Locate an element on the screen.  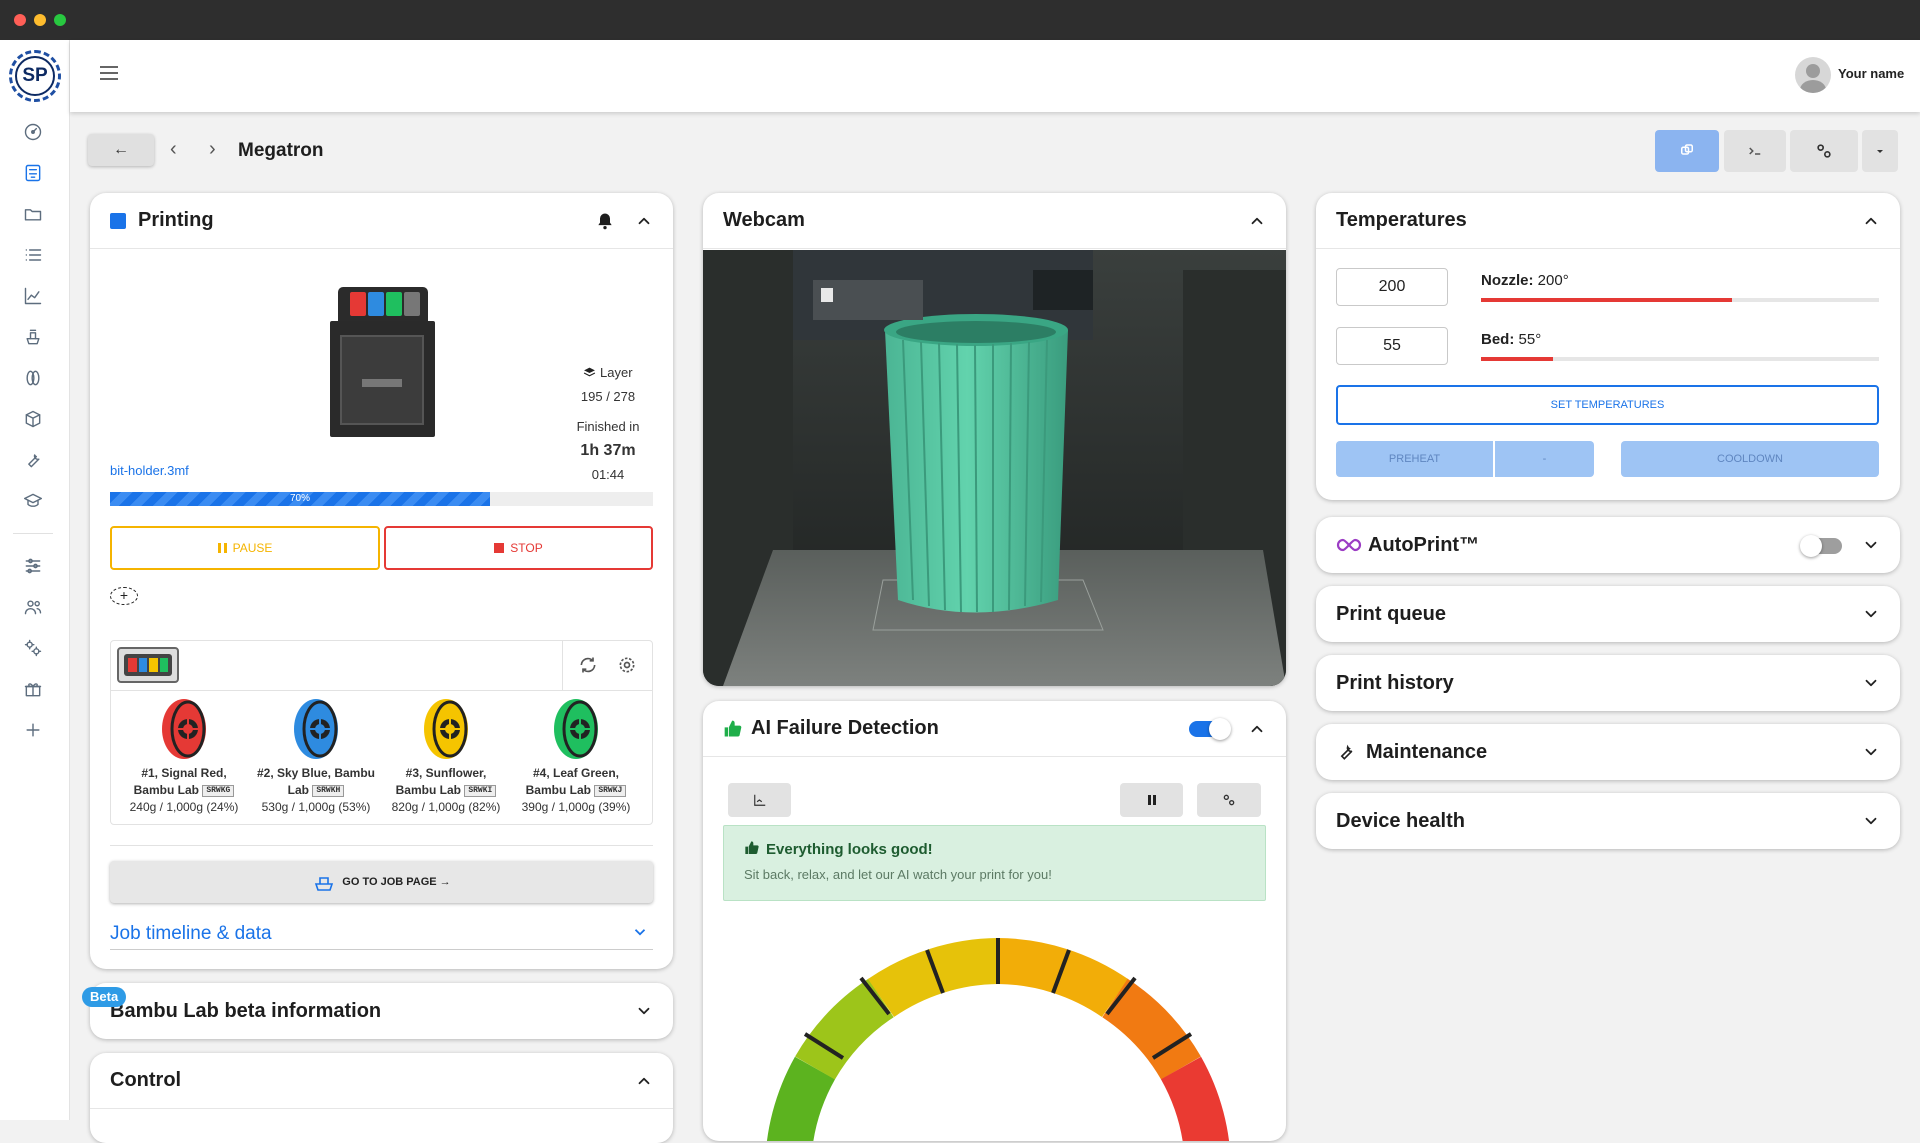
autoprint-toggle is located at coordinates (1821, 546).